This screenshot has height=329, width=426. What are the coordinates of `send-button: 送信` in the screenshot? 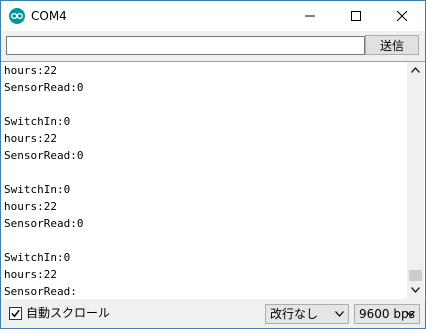 It's located at (392, 45).